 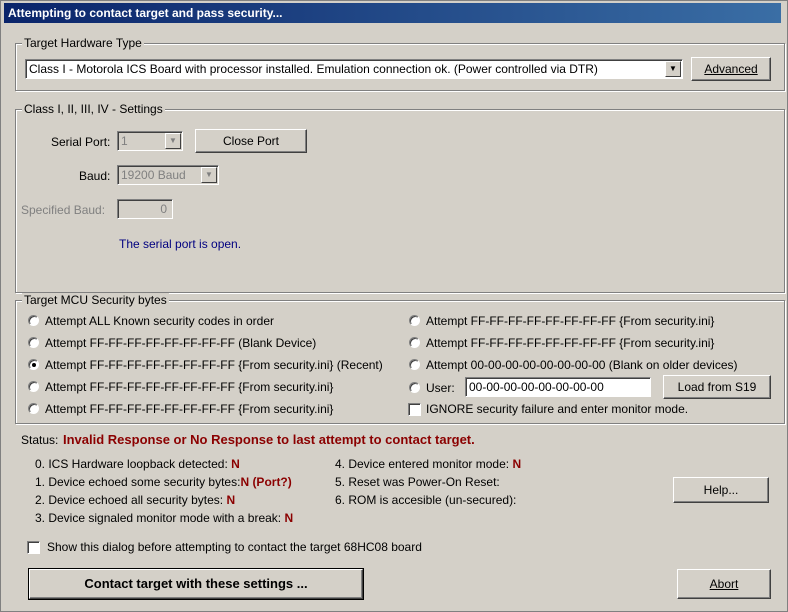 What do you see at coordinates (63, 210) in the screenshot?
I see `specified-baud-label: Specified Baud:` at bounding box center [63, 210].